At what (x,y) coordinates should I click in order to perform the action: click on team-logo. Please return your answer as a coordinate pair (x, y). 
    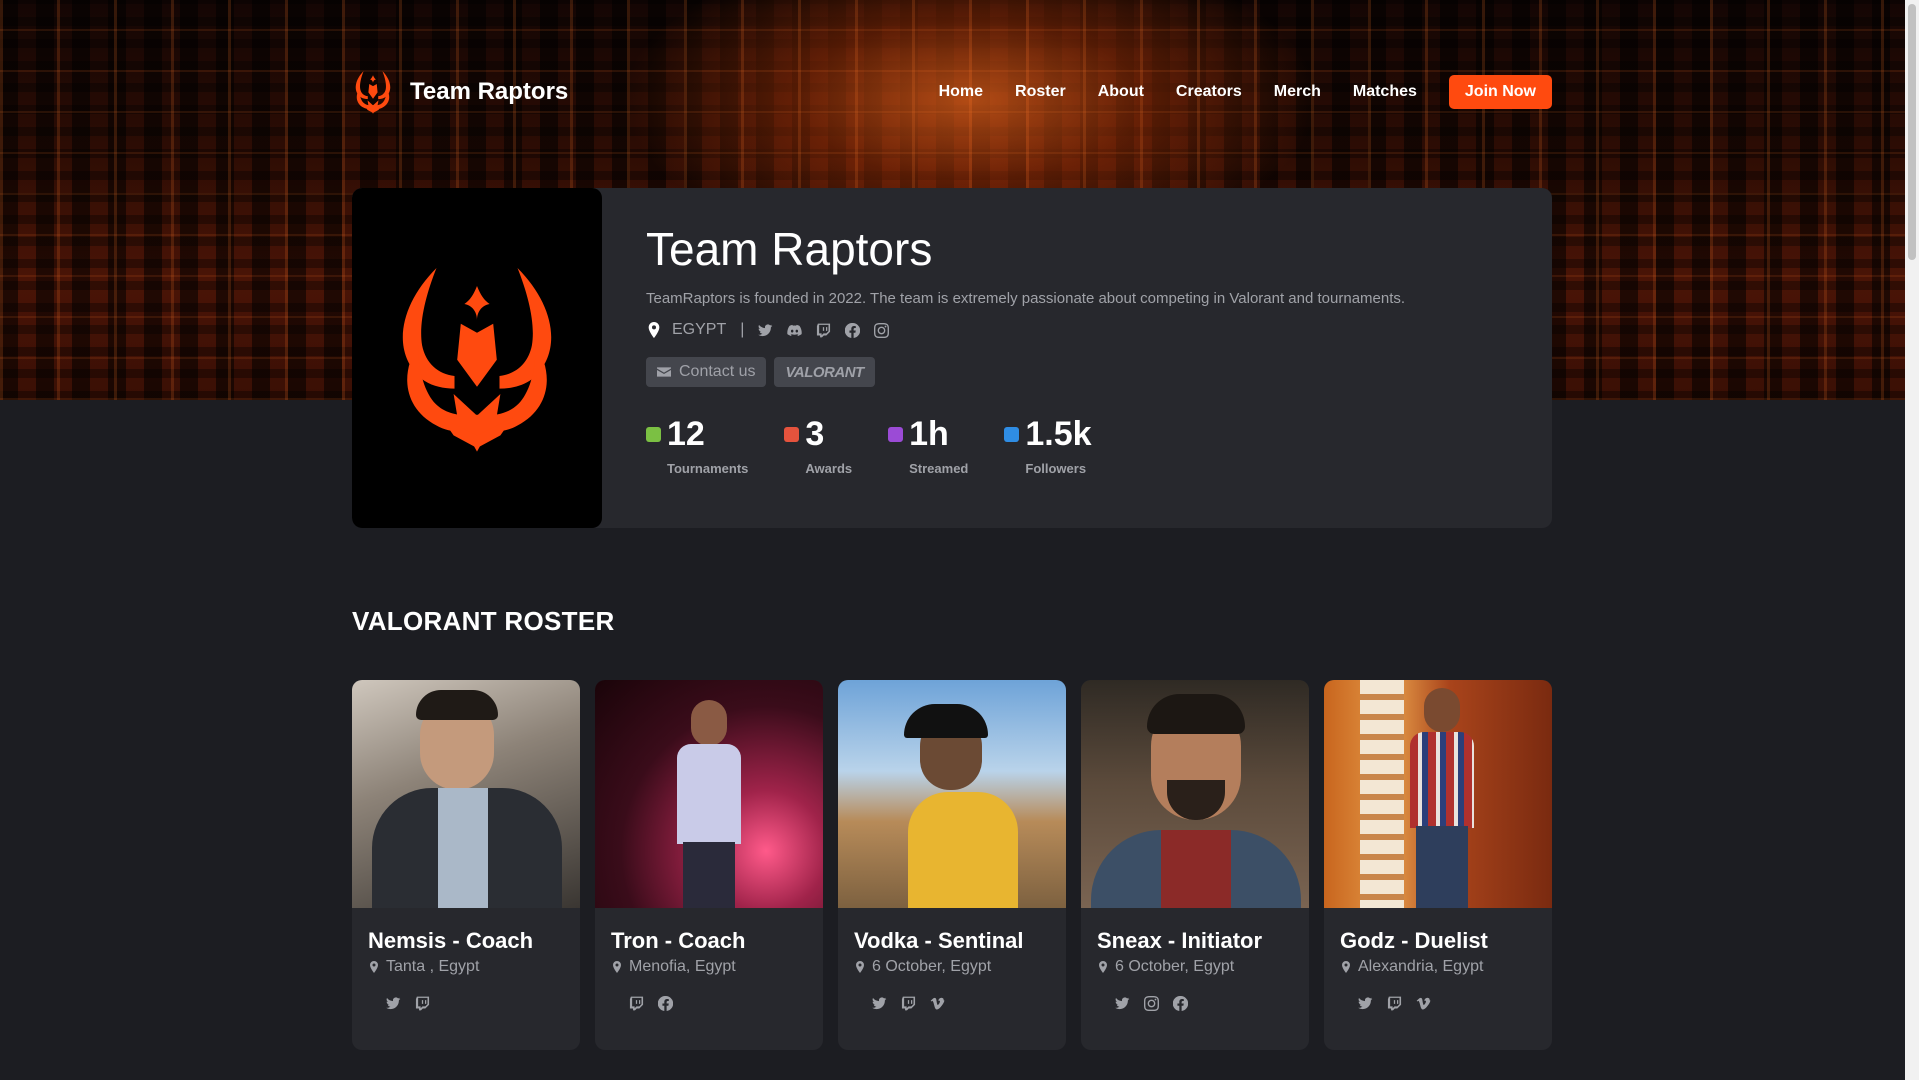
    Looking at the image, I should click on (477, 358).